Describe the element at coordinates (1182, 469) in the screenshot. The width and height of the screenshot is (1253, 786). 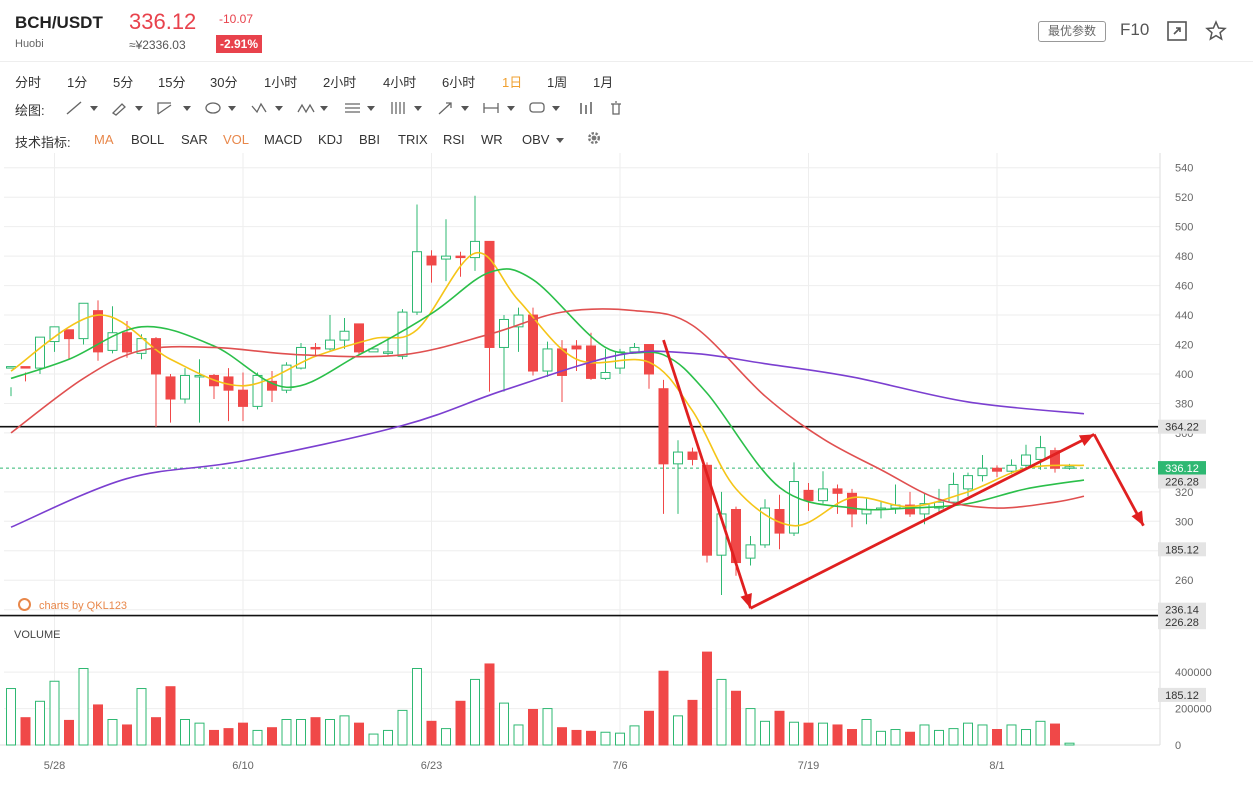
I see `price-label-text: 336.12` at that location.